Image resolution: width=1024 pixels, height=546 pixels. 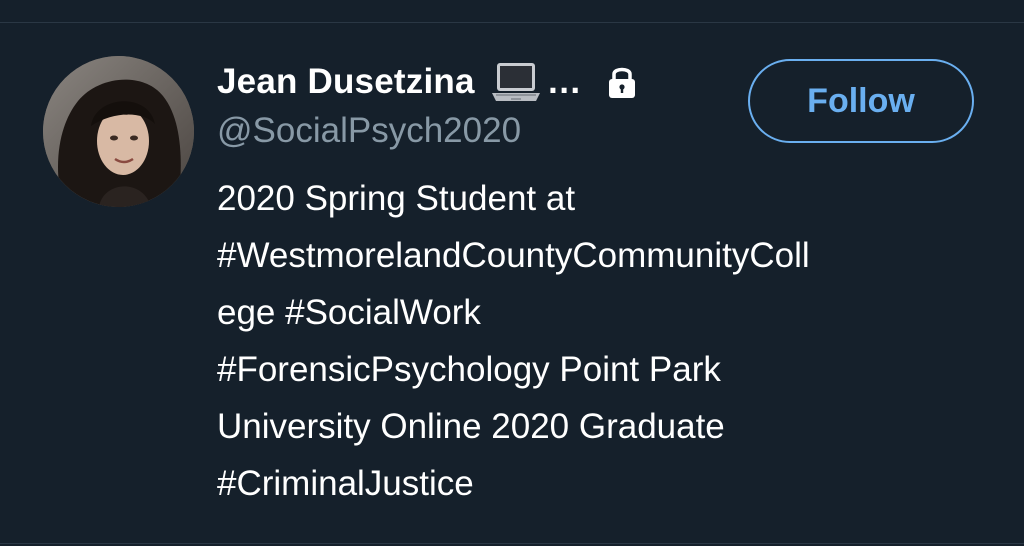 What do you see at coordinates (512, 543) in the screenshot?
I see `bottom-divider` at bounding box center [512, 543].